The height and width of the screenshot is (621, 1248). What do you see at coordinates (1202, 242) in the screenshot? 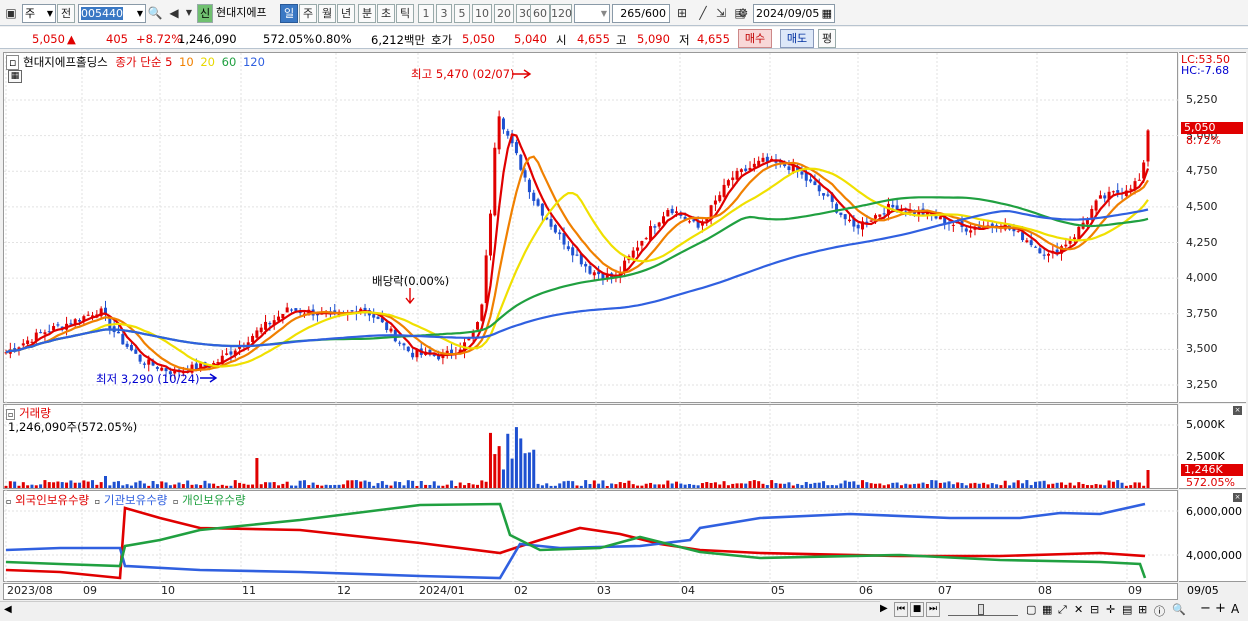
I see `price-tick: 4,250` at bounding box center [1202, 242].